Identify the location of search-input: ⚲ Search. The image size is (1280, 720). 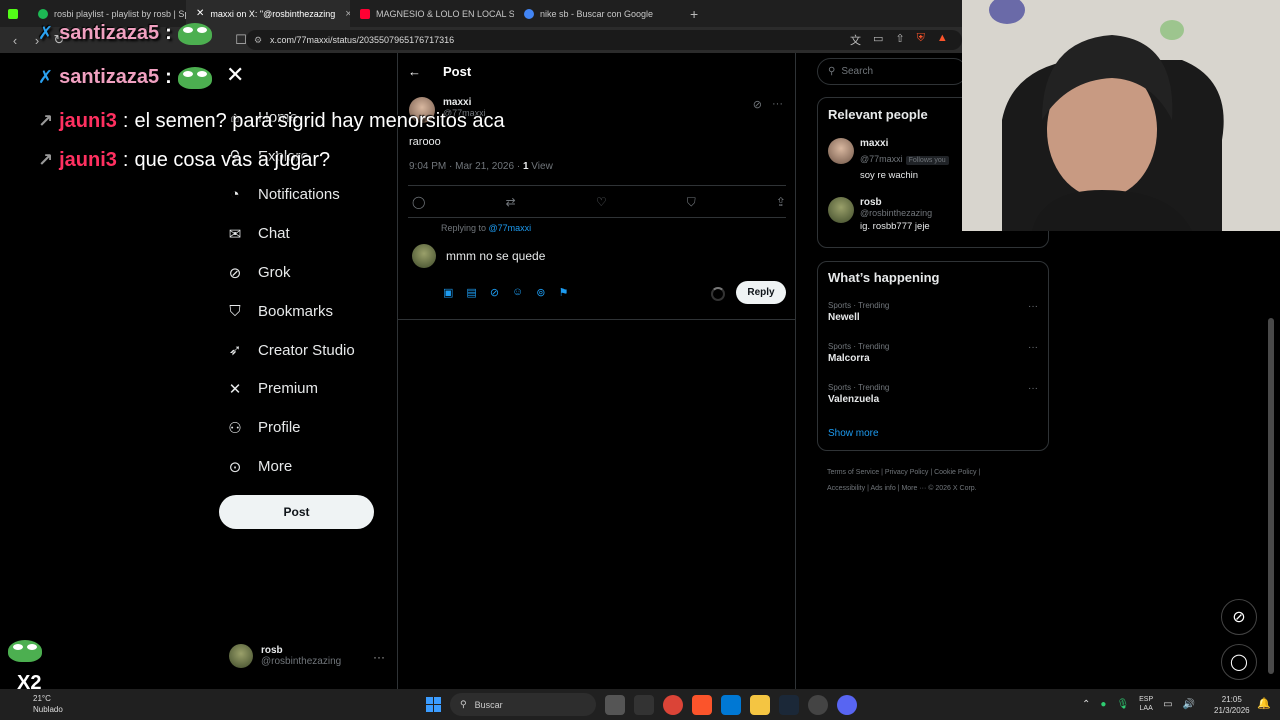
(892, 71).